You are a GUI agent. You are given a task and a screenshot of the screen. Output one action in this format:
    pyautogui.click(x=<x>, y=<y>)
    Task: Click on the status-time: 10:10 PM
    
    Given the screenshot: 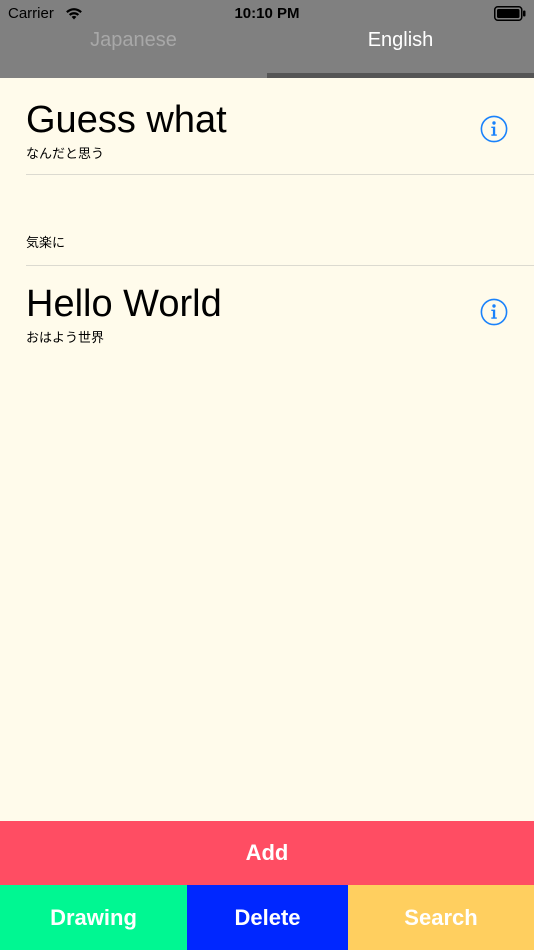 What is the action you would take?
    pyautogui.click(x=267, y=13)
    